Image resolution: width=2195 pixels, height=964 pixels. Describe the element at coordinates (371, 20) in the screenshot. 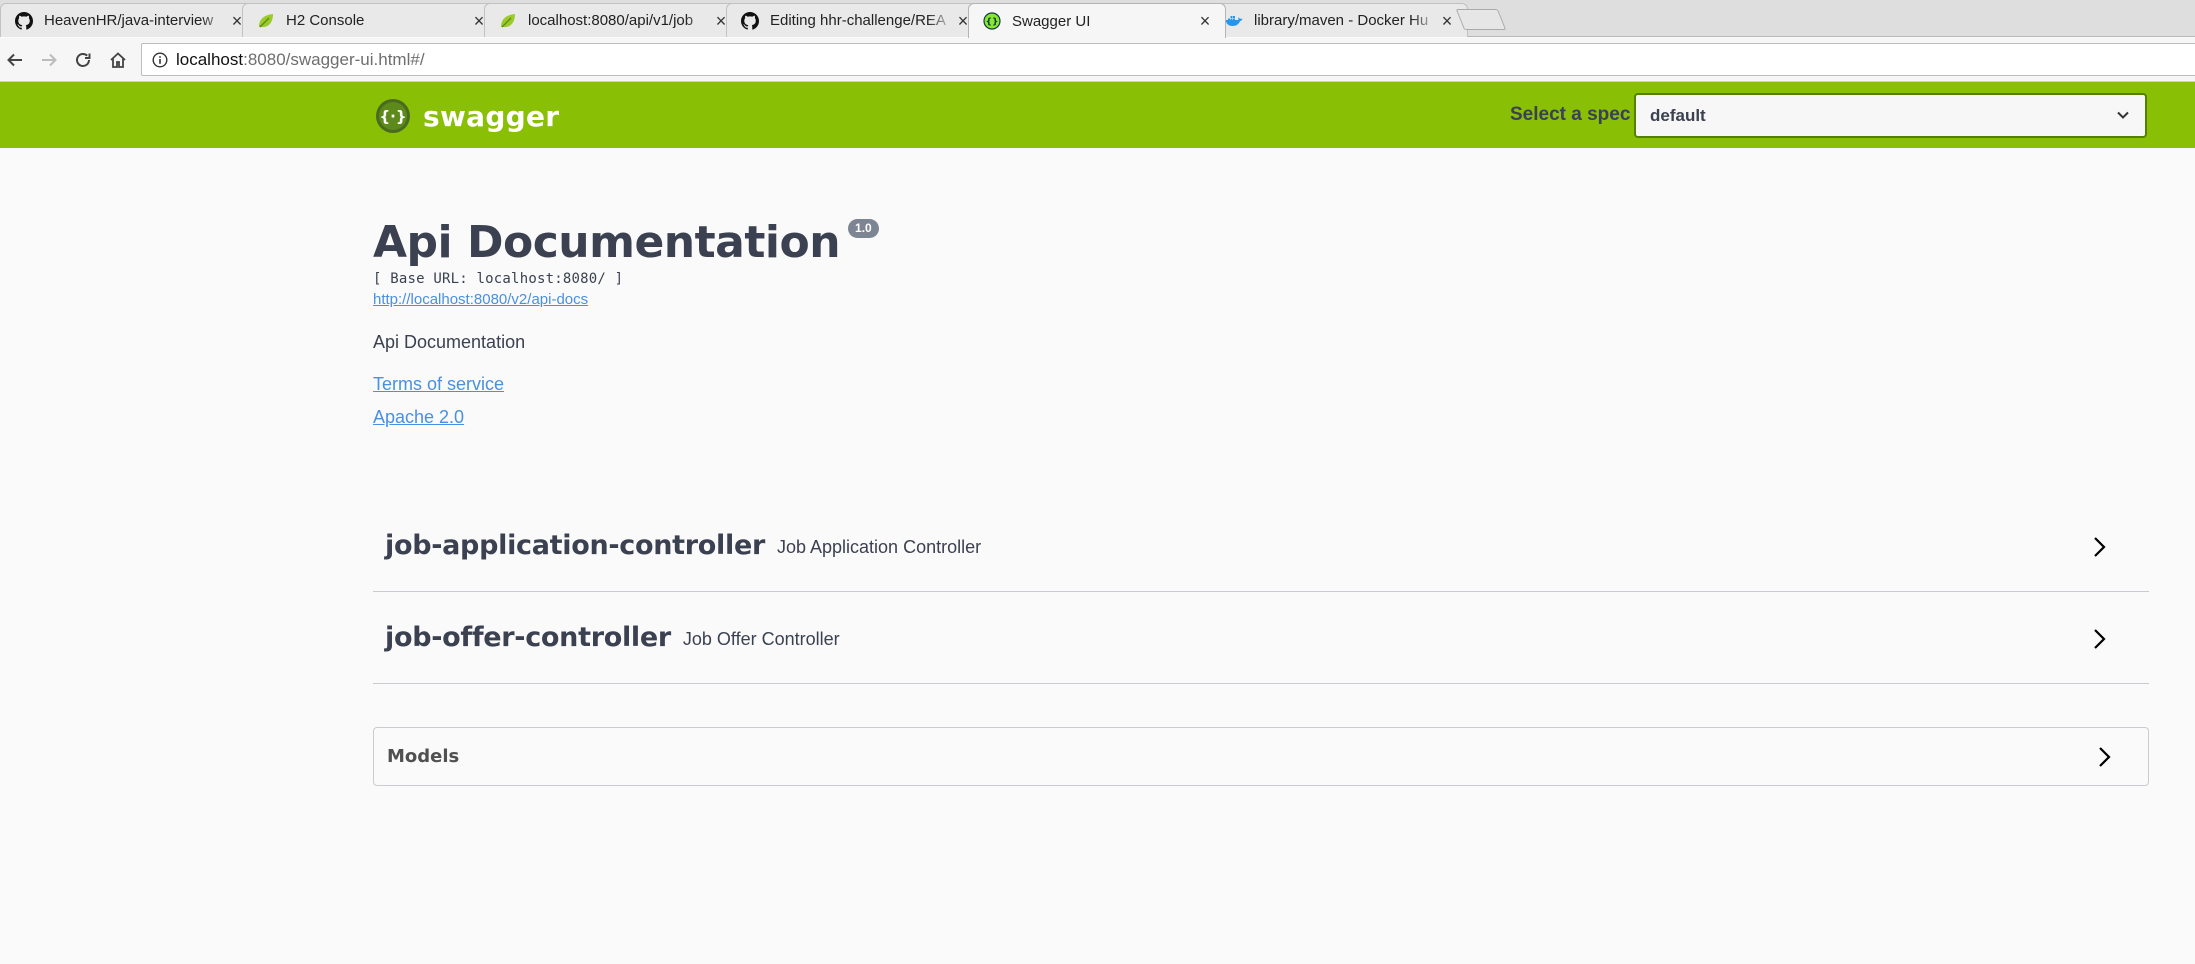

I see `browser-tab: H2 Console ×` at that location.